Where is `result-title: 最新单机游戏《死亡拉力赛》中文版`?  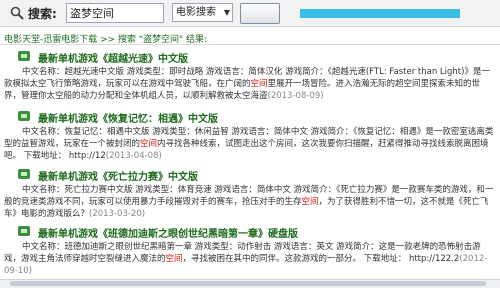
result-title: 最新单机游戏《死亡拉力赛》中文版 is located at coordinates (118, 175).